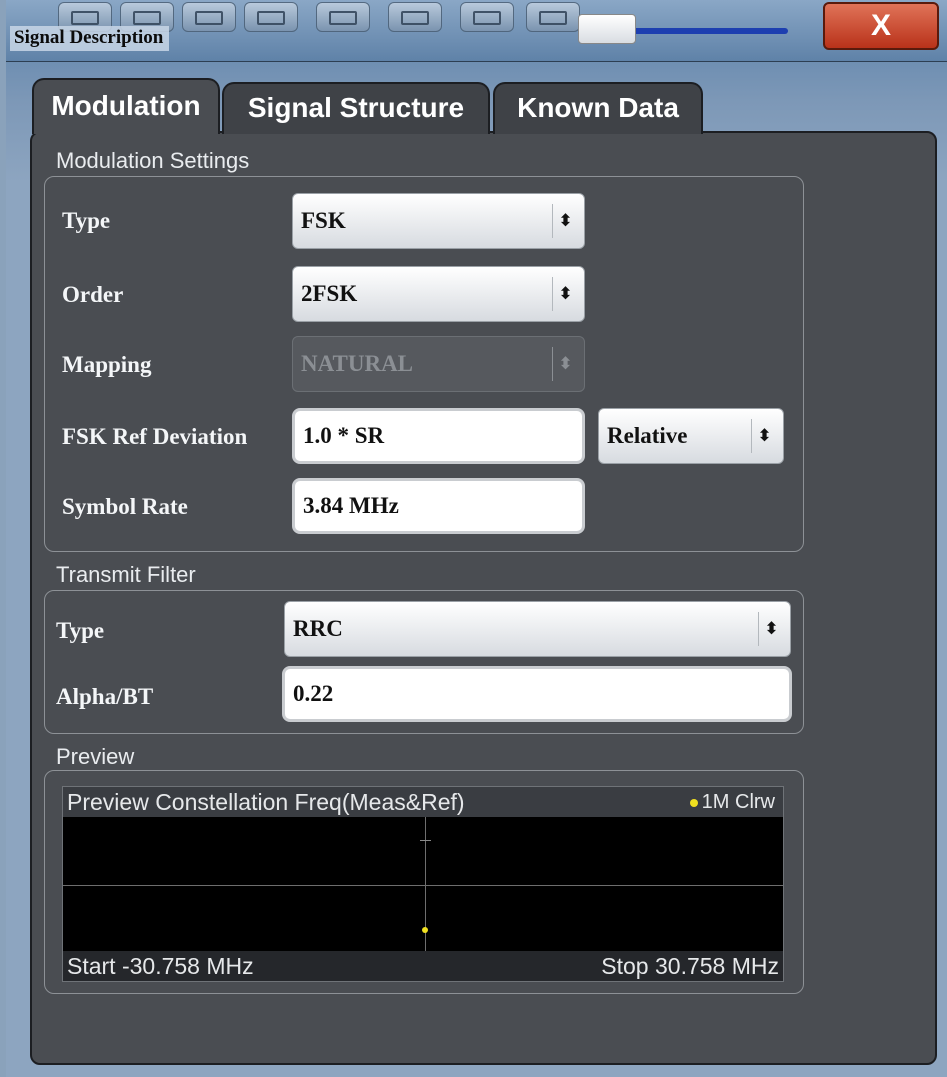 This screenshot has width=947, height=1077. I want to click on start-frequency: Start -30.758 MHz, so click(160, 966).